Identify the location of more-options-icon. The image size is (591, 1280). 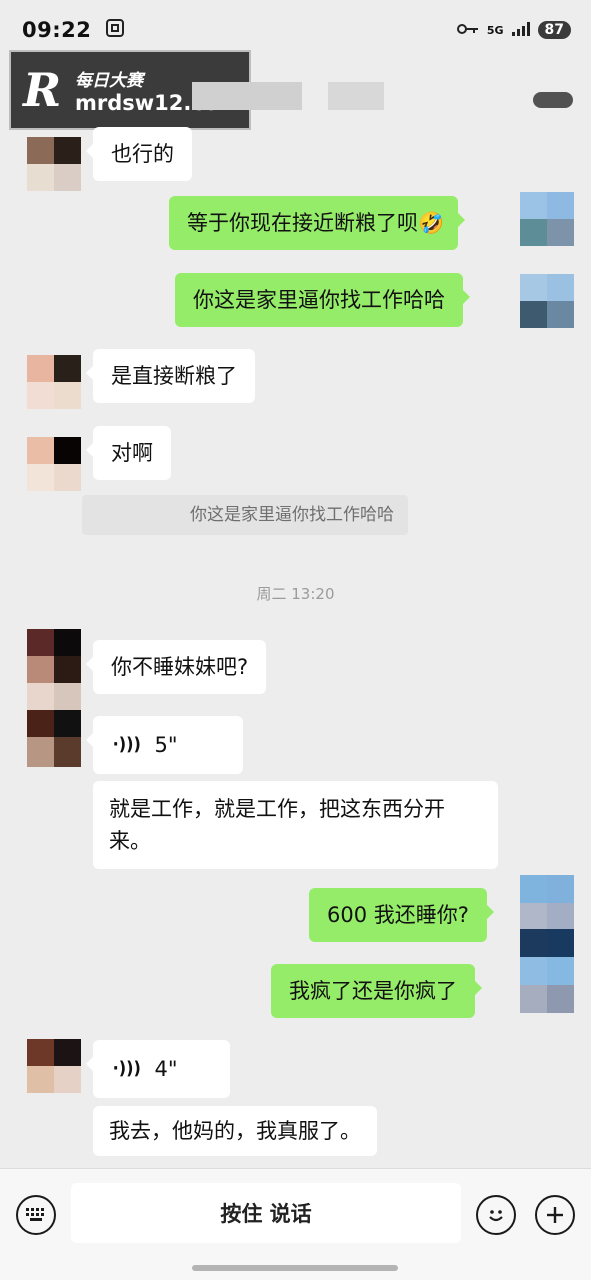
(553, 100).